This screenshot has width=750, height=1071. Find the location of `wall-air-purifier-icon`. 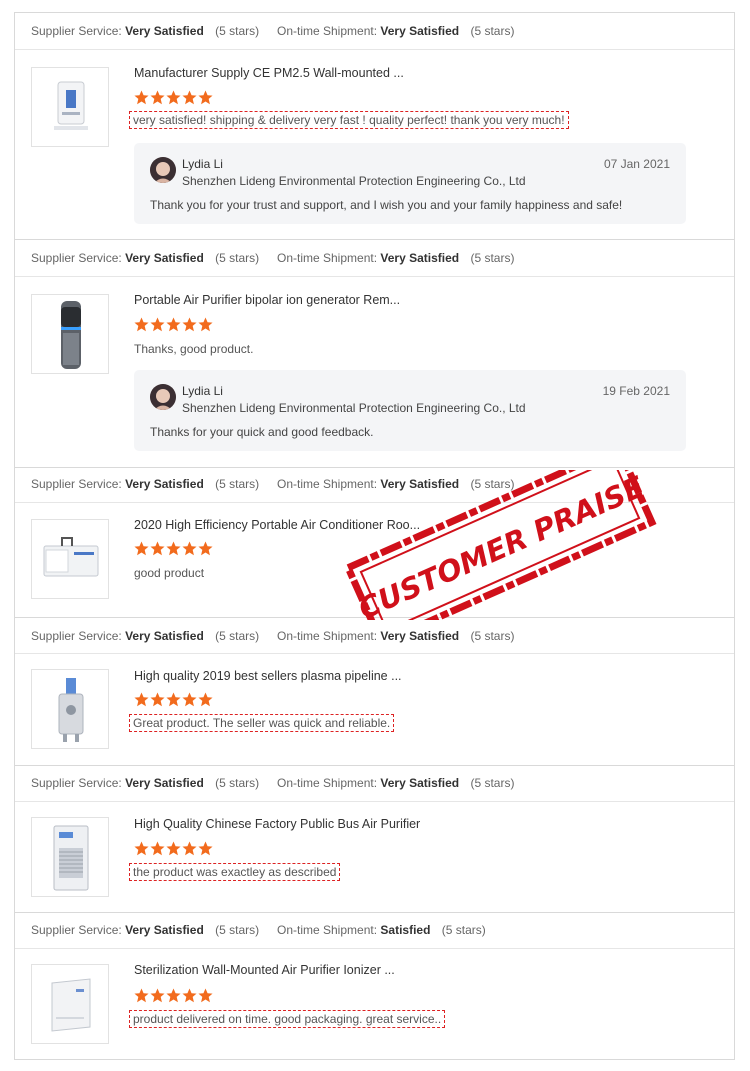

wall-air-purifier-icon is located at coordinates (71, 105).